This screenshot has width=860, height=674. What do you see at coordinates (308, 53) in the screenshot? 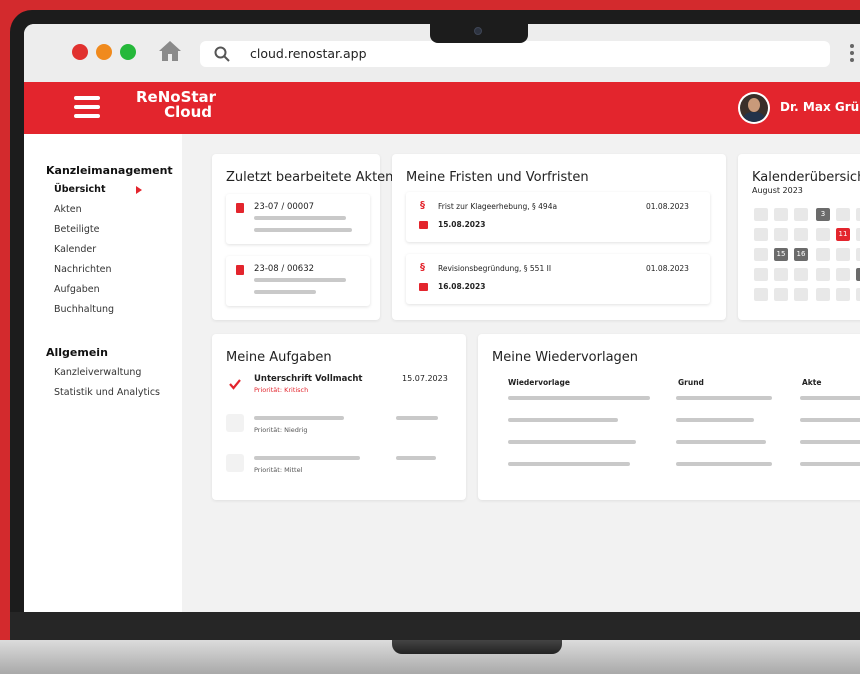
I see `url-text: cloud.renostar.app` at bounding box center [308, 53].